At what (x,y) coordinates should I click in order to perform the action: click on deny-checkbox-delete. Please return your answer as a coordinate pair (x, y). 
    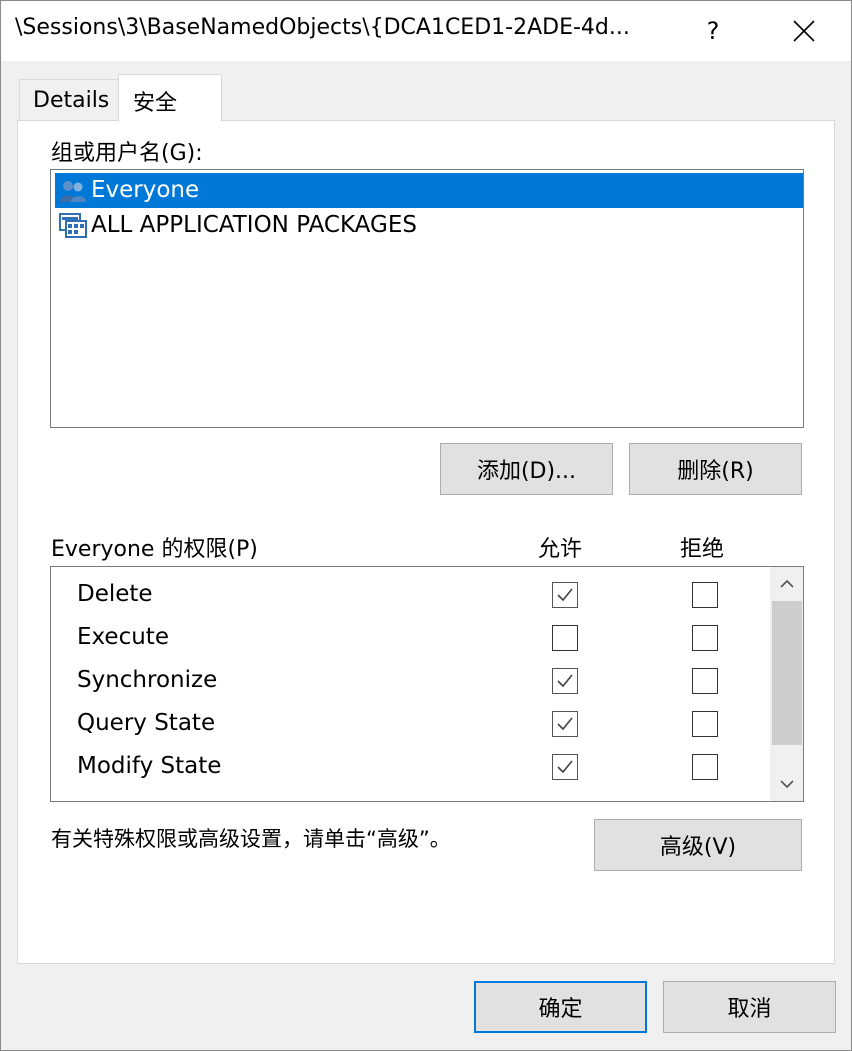
    Looking at the image, I should click on (705, 595).